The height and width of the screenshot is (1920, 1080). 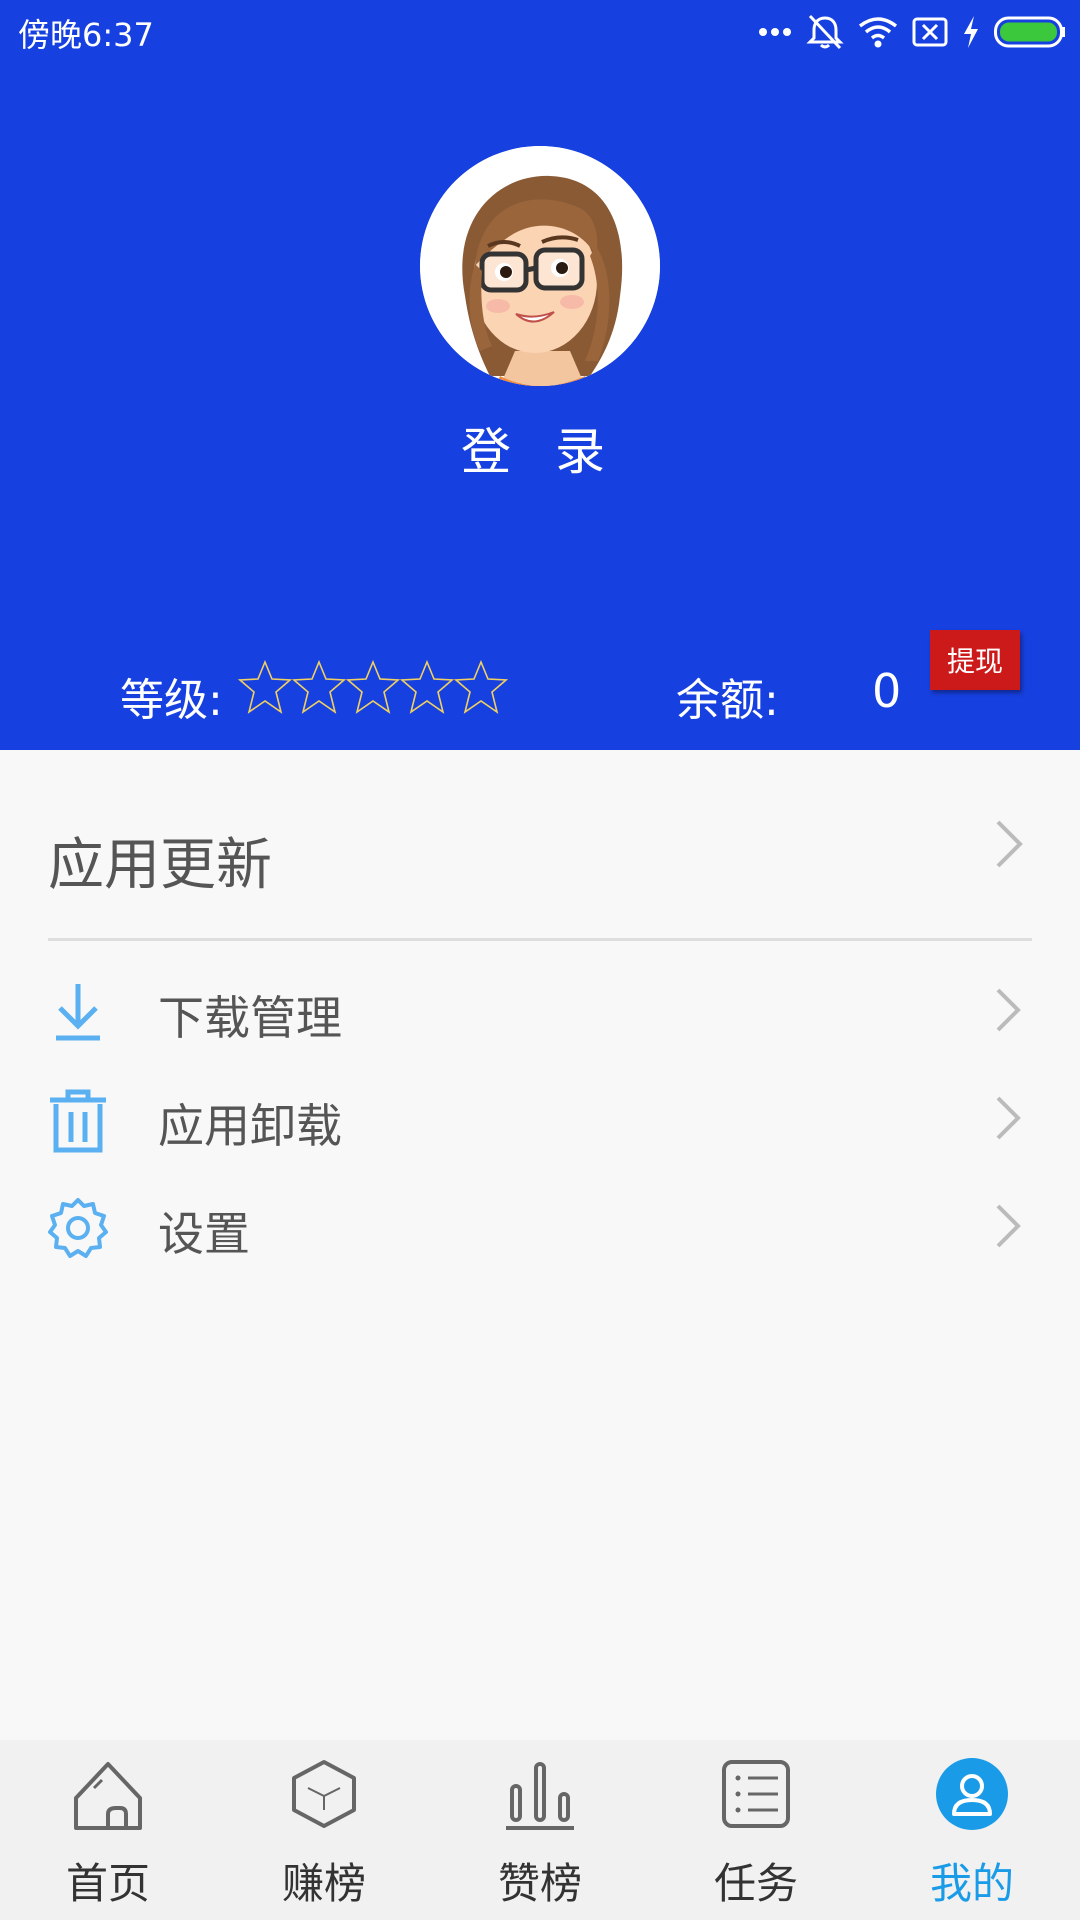 I want to click on bar-chart-icon, so click(x=540, y=1794).